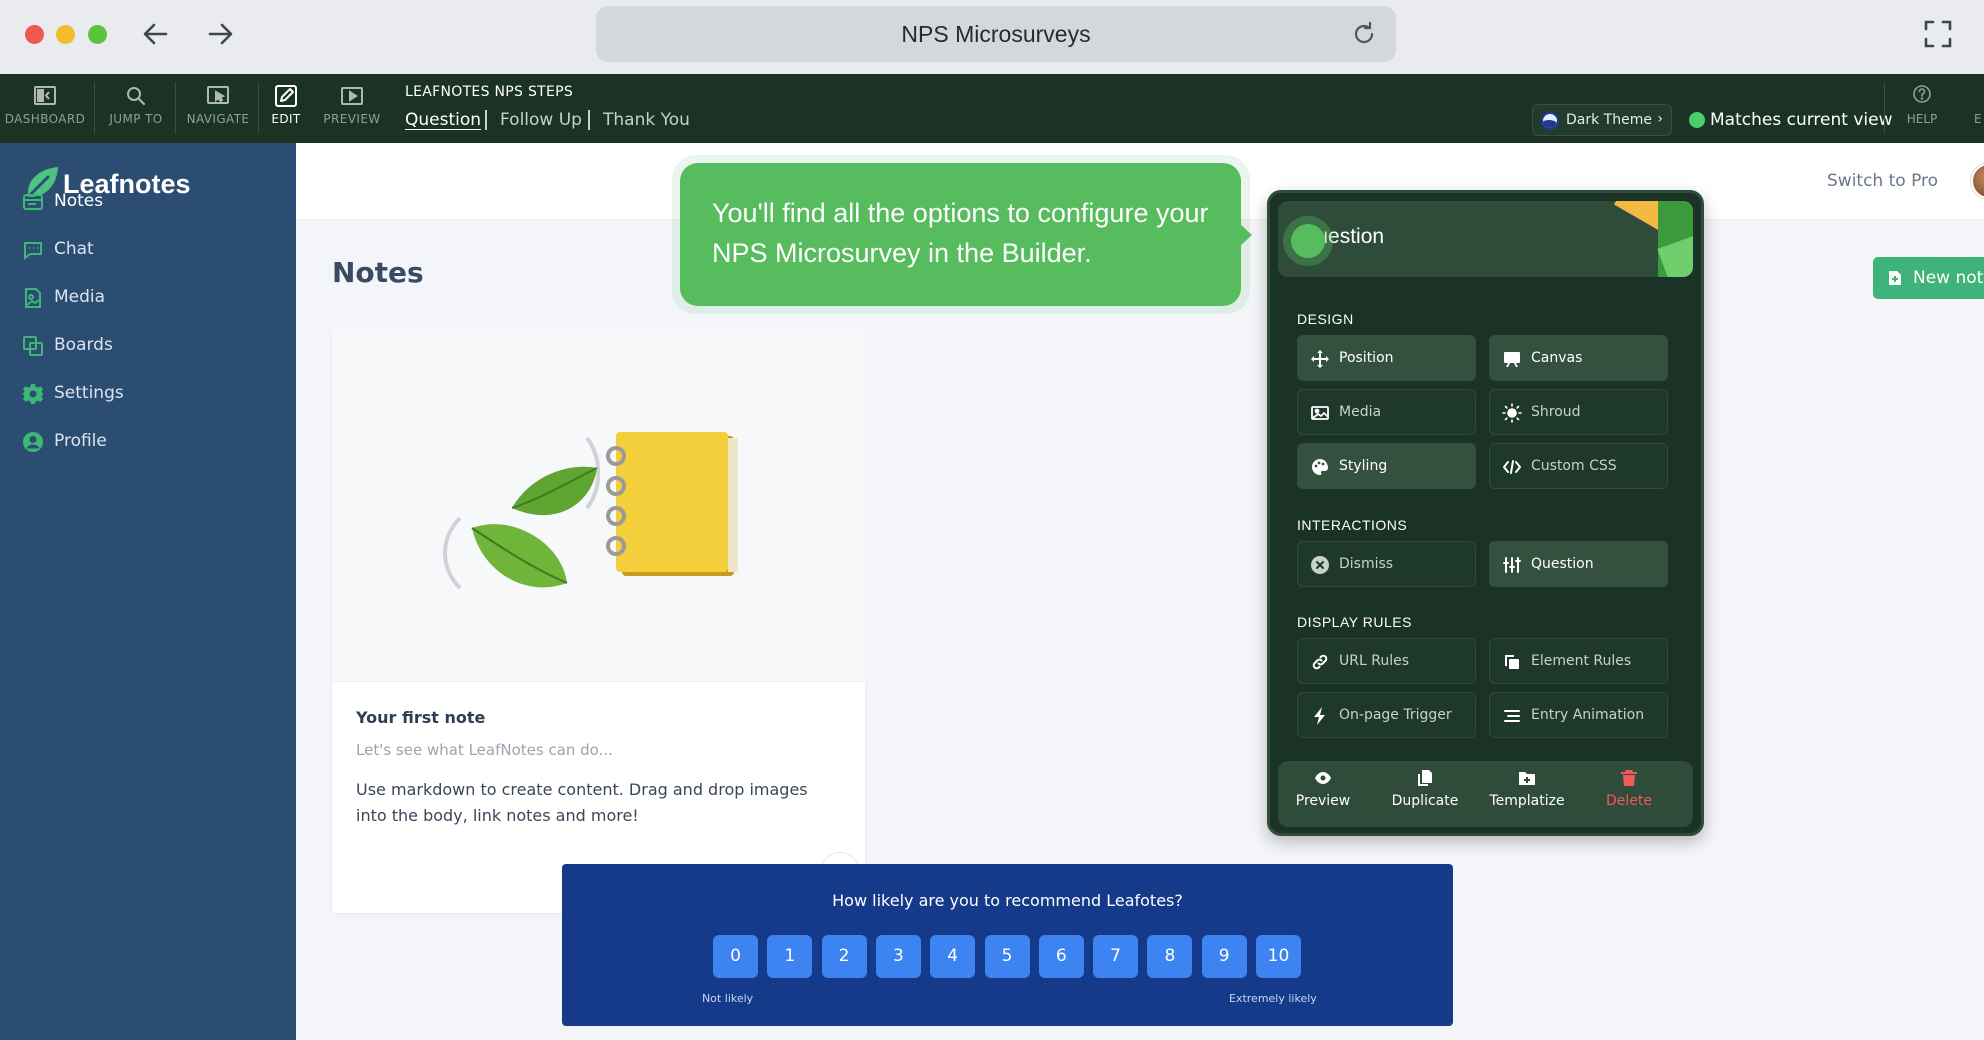  Describe the element at coordinates (97, 34) in the screenshot. I see `maximize-window-button` at that location.